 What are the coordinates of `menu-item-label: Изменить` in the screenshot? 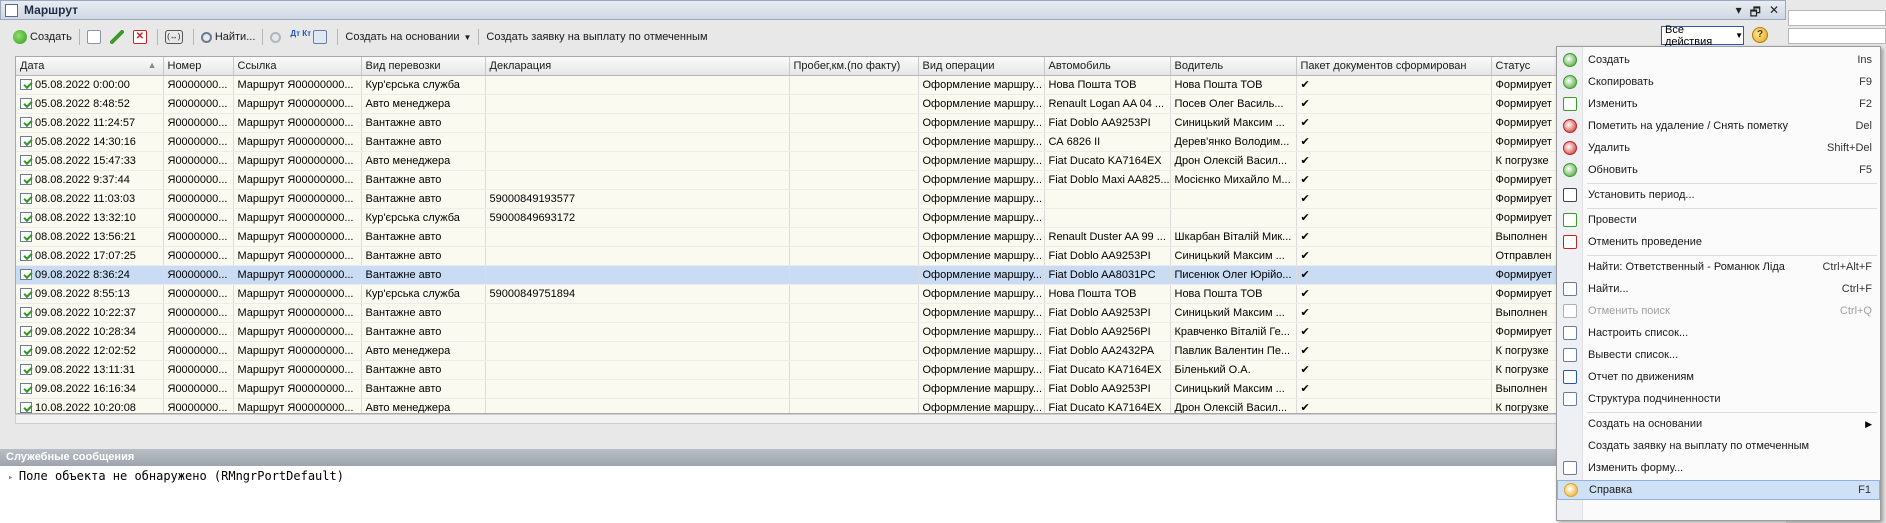 It's located at (1613, 104).